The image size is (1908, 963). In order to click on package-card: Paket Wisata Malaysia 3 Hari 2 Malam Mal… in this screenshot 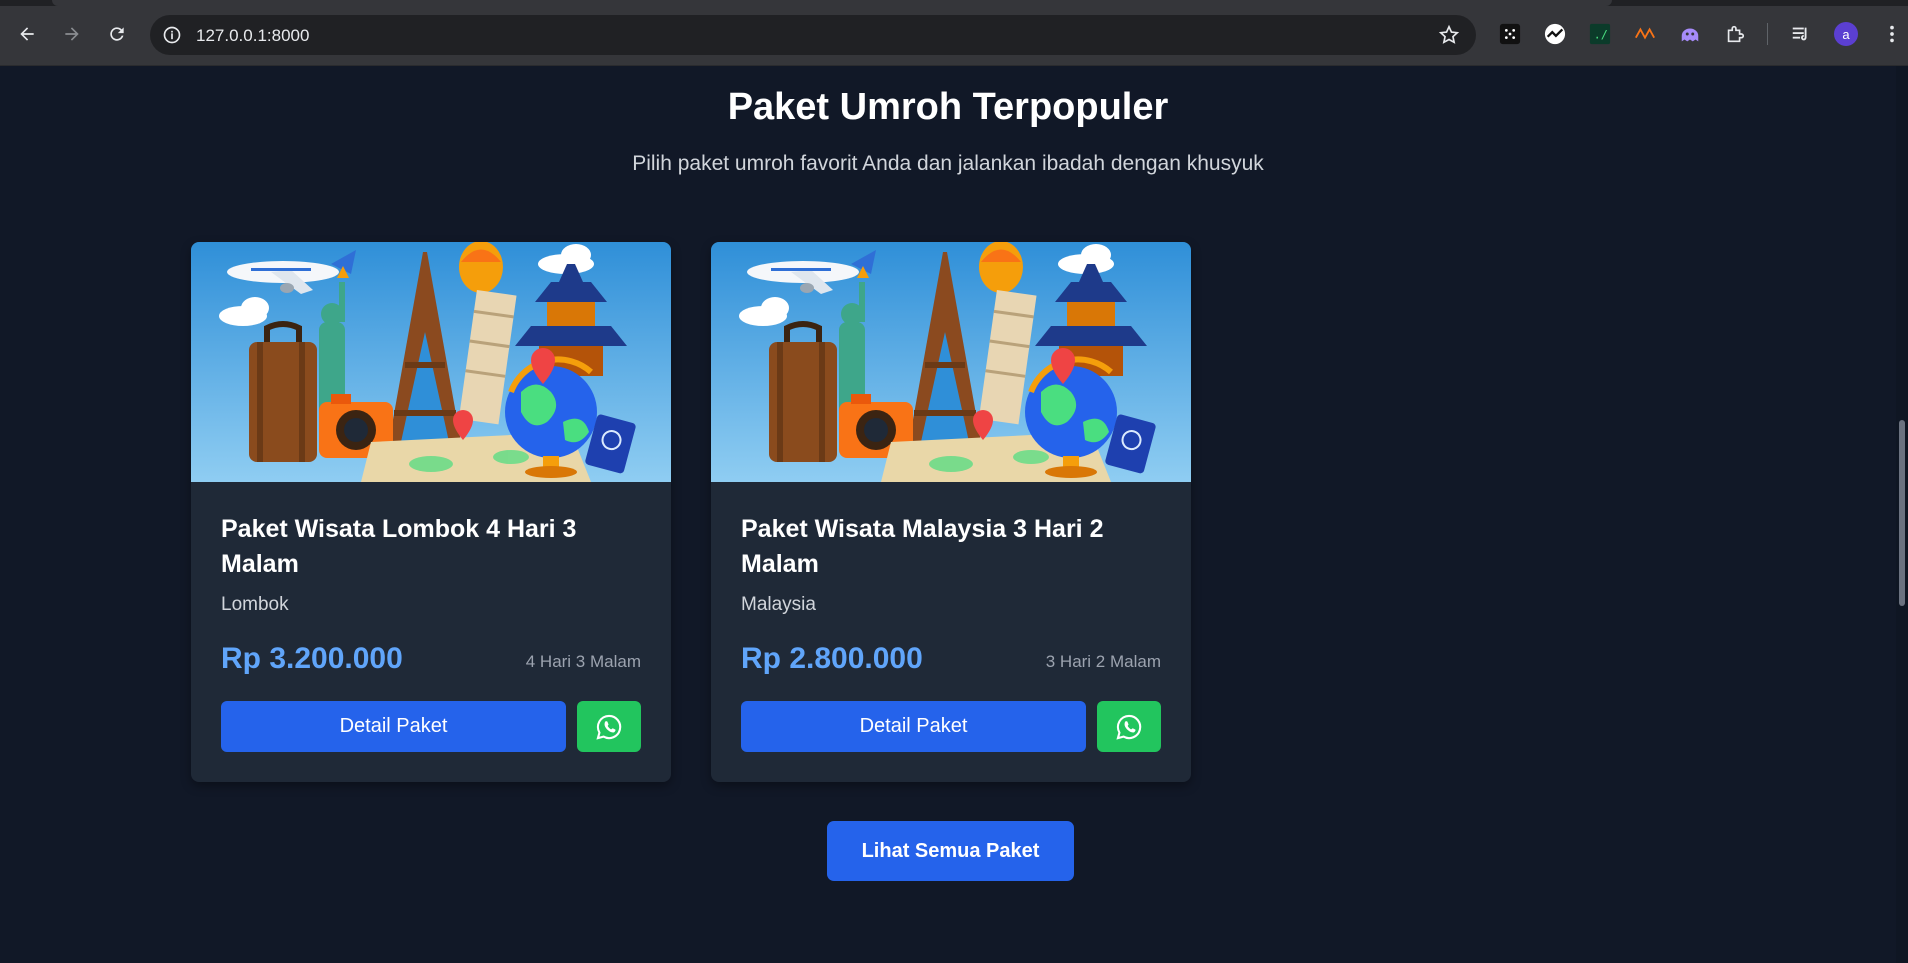, I will do `click(951, 512)`.